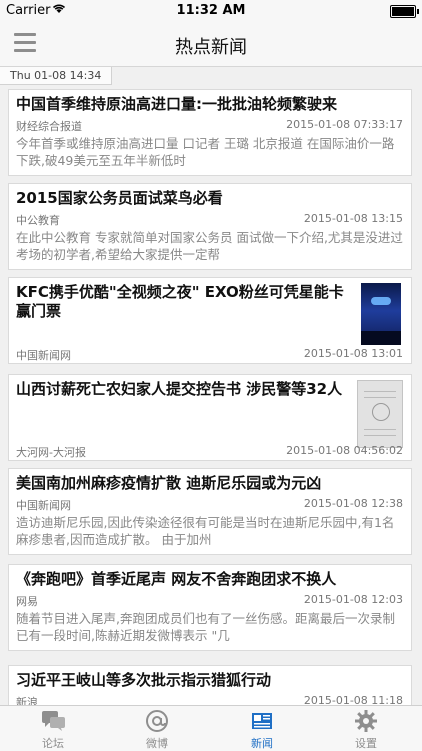 The height and width of the screenshot is (751, 422). I want to click on gear-icon, so click(366, 721).